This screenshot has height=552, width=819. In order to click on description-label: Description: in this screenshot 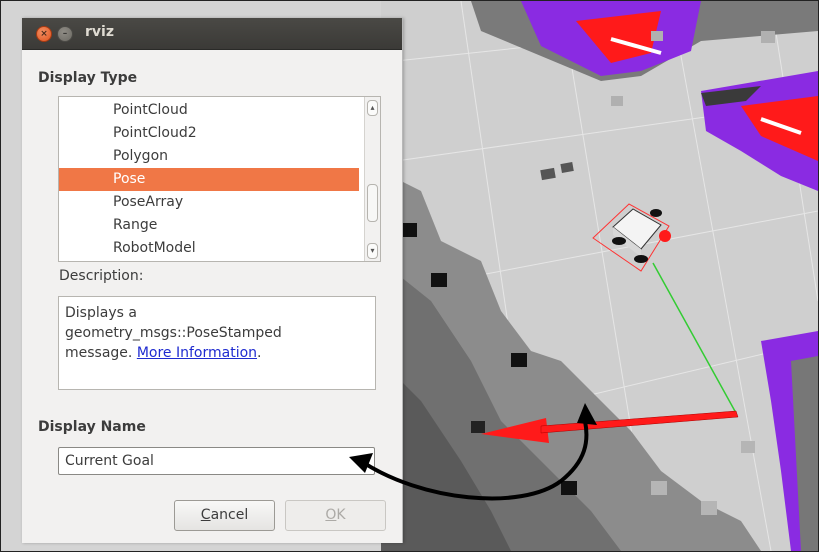, I will do `click(101, 276)`.